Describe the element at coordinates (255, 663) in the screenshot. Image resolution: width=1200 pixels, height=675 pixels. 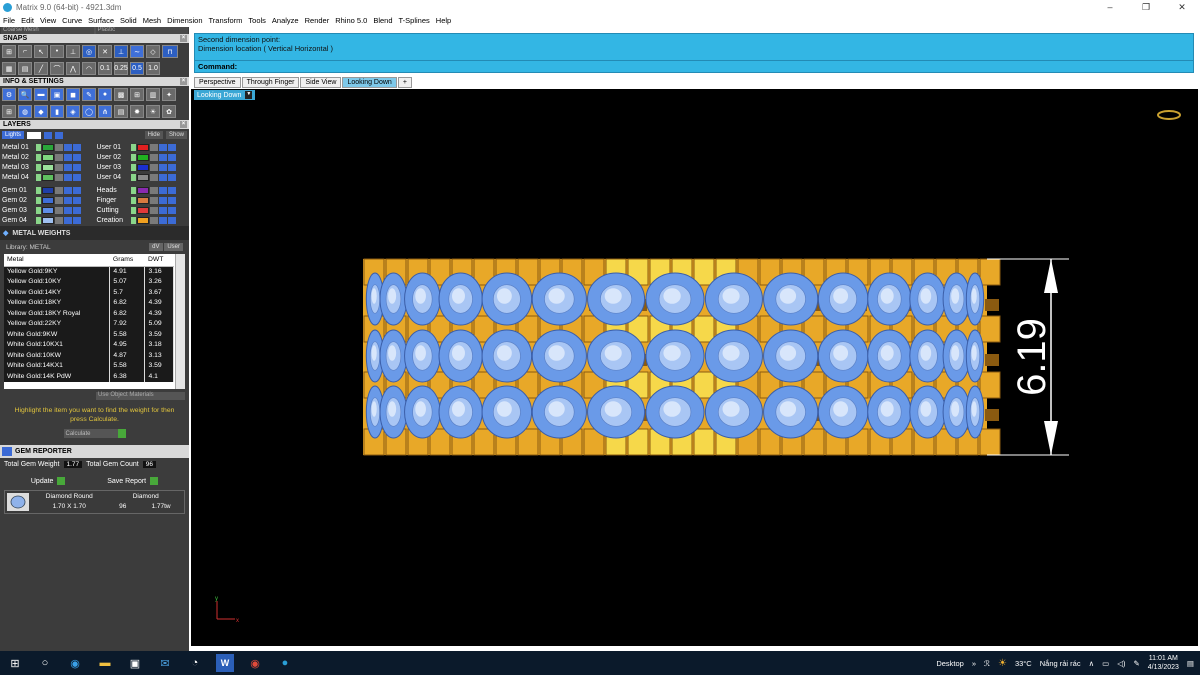
I see `chrome-icon: ◉` at that location.